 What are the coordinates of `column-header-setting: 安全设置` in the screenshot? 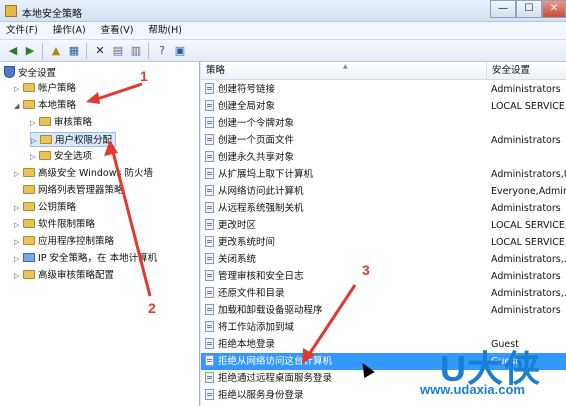 It's located at (508, 71).